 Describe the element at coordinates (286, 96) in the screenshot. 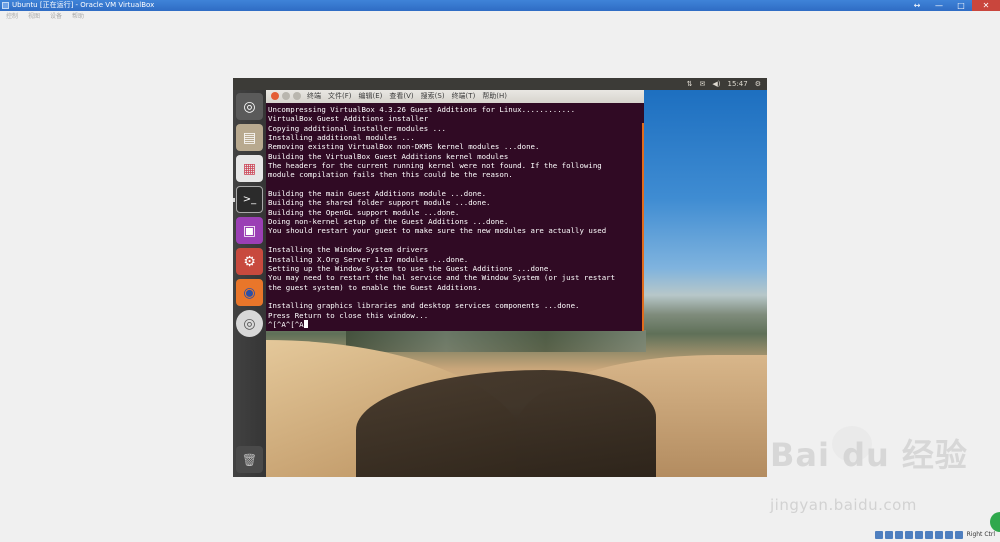

I see `terminal-minimize-icon` at that location.